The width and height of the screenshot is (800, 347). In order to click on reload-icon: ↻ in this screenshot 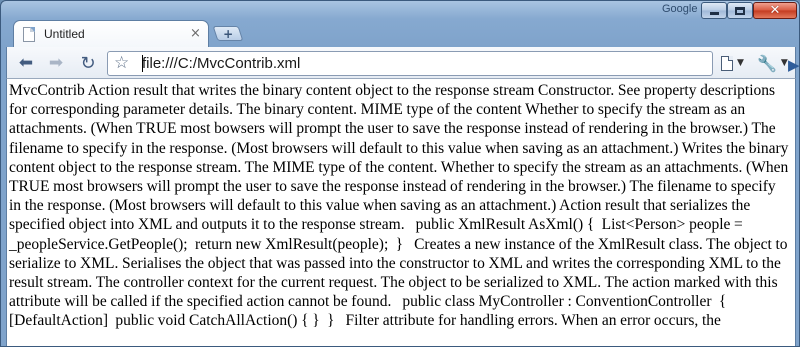, I will do `click(88, 63)`.